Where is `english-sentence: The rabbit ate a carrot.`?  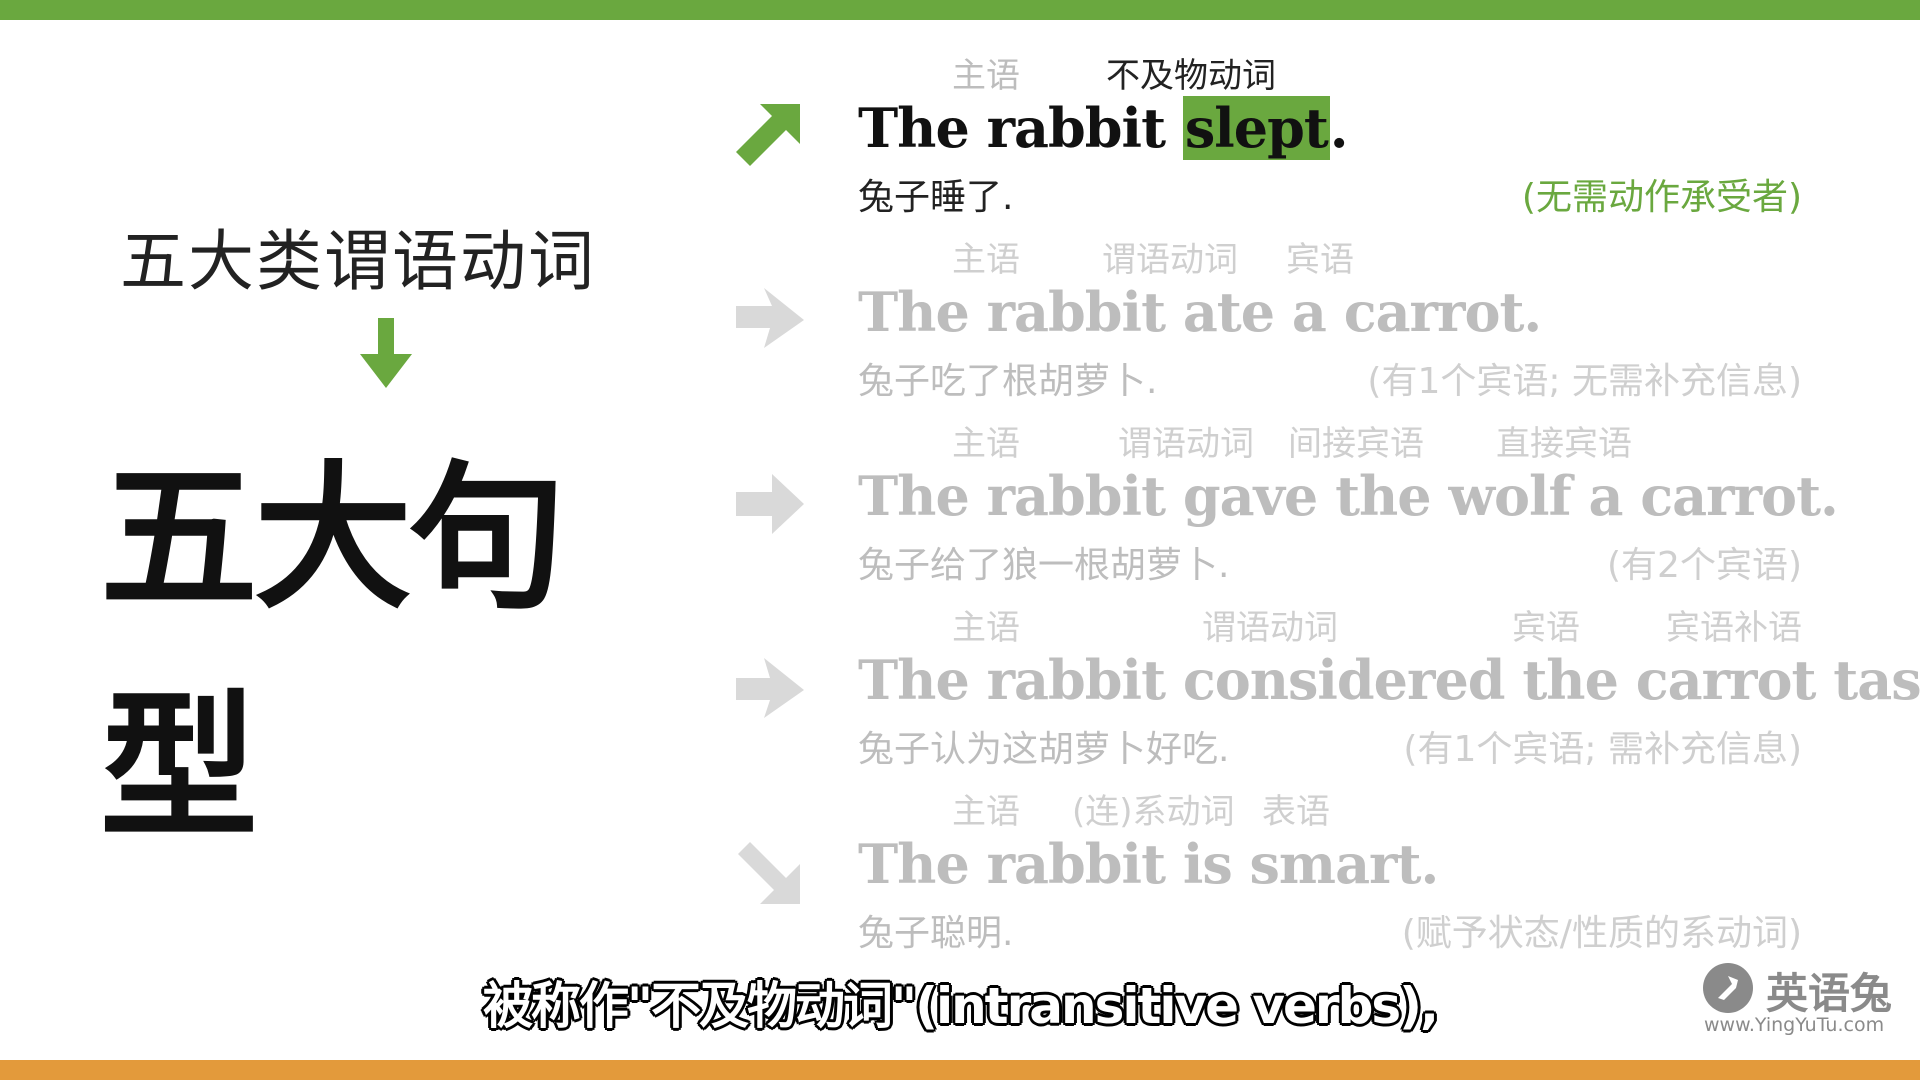 english-sentence: The rabbit ate a carrot. is located at coordinates (1200, 312).